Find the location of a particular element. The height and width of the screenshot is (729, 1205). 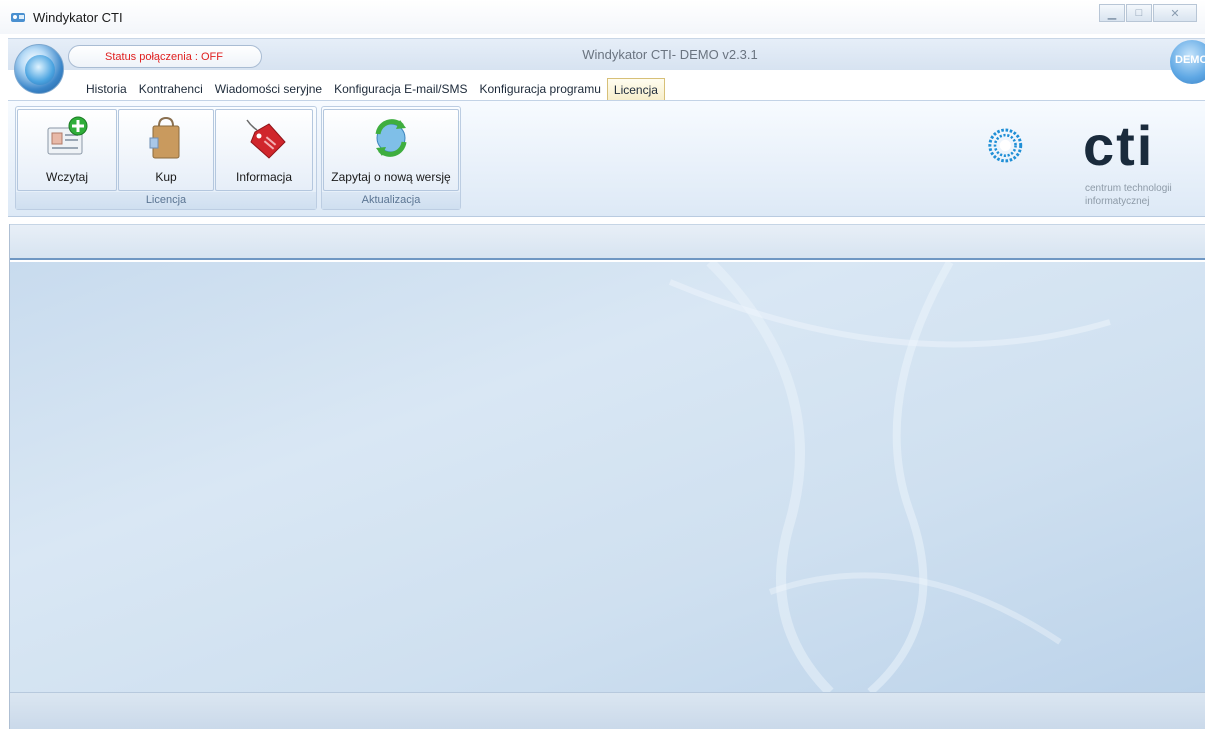

ribbon-group-aktualizacja: Zapytaj o nową wersję Aktualizacja is located at coordinates (391, 158).